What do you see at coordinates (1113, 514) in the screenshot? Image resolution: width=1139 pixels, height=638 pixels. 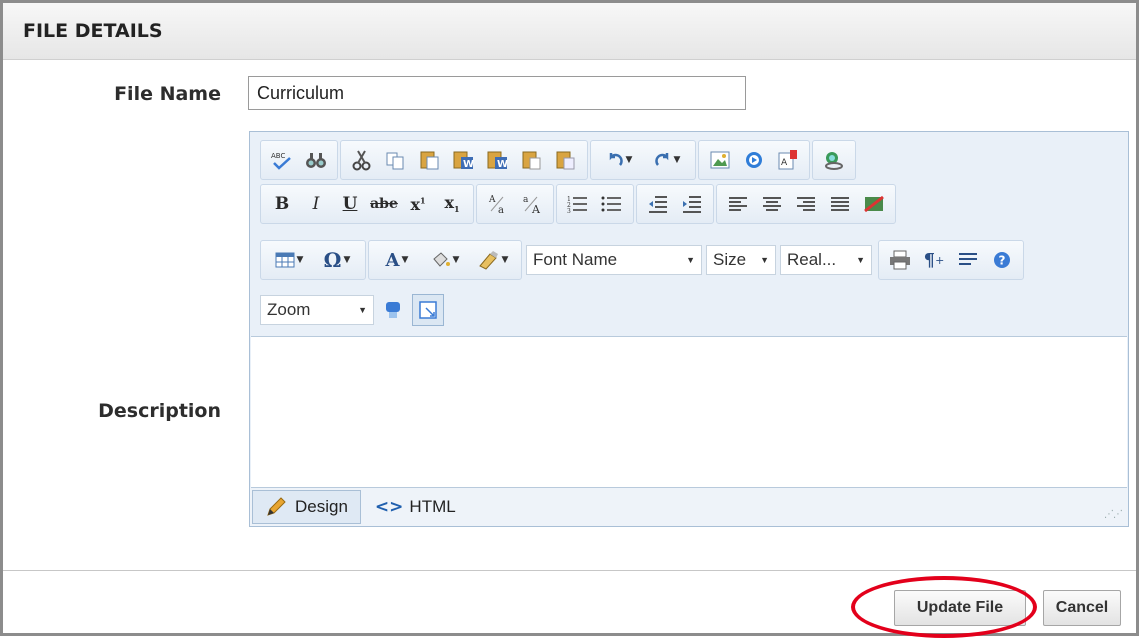 I see `resize-grip-icon: ⋰⋰` at bounding box center [1113, 514].